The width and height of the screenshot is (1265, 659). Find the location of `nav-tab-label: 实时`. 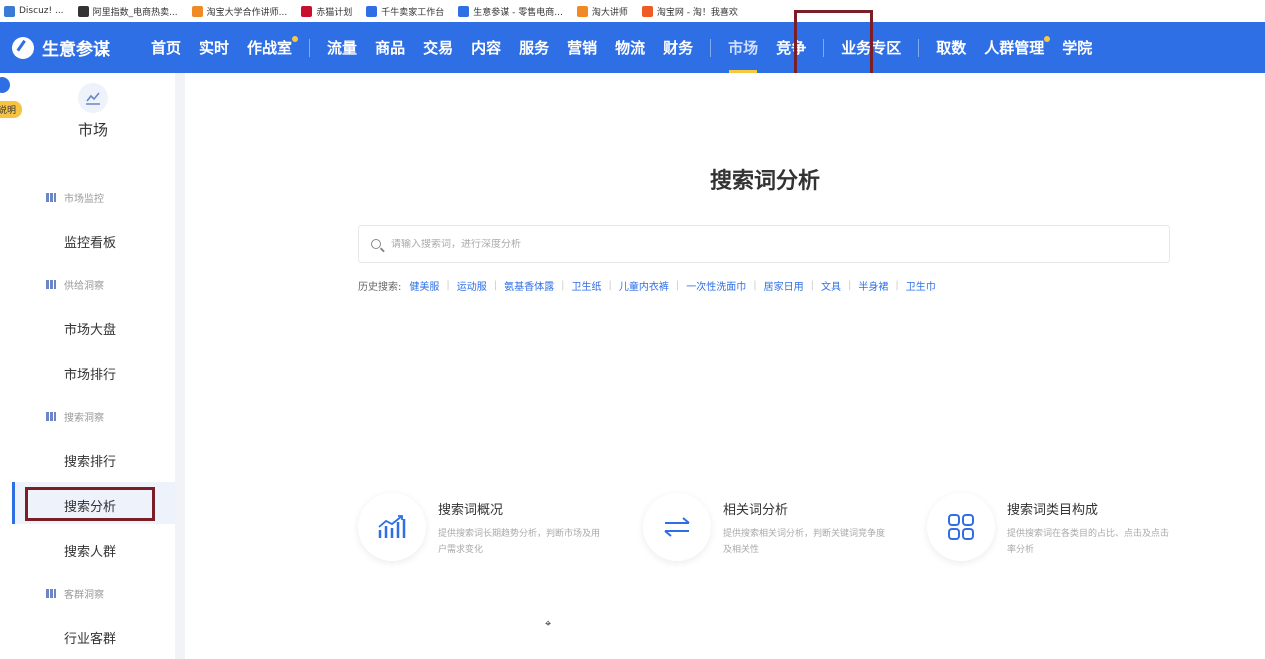

nav-tab-label: 实时 is located at coordinates (214, 48).